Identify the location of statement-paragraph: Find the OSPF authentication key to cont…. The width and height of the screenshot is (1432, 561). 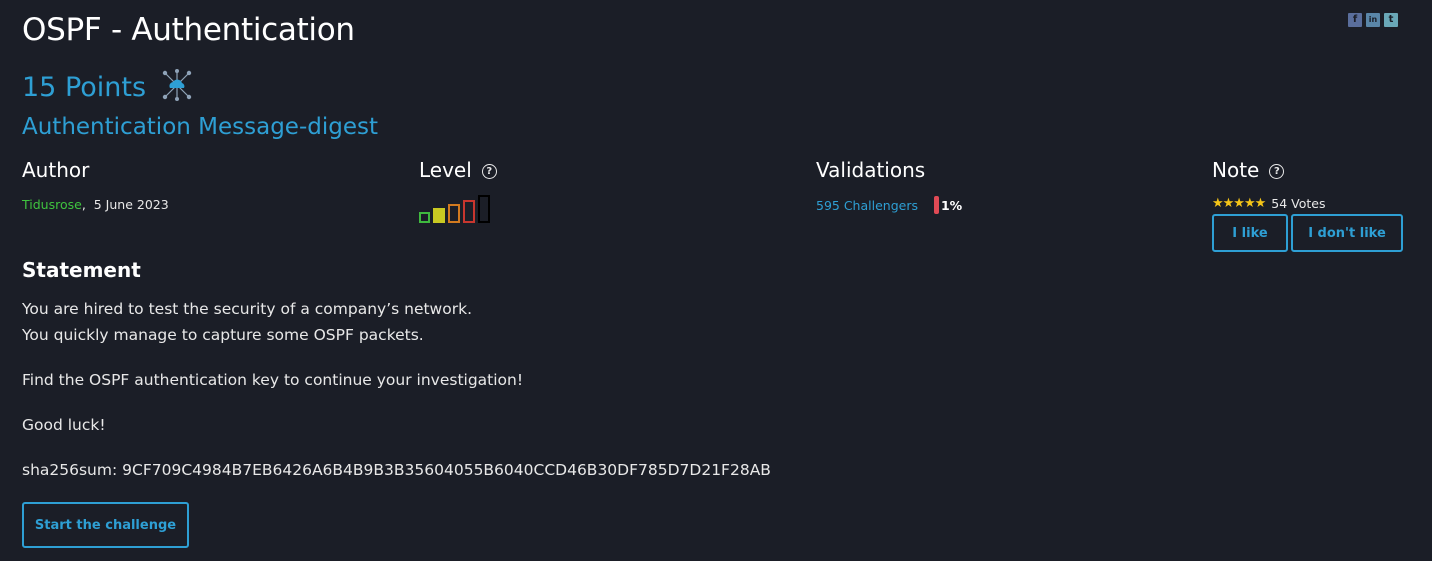
(273, 380).